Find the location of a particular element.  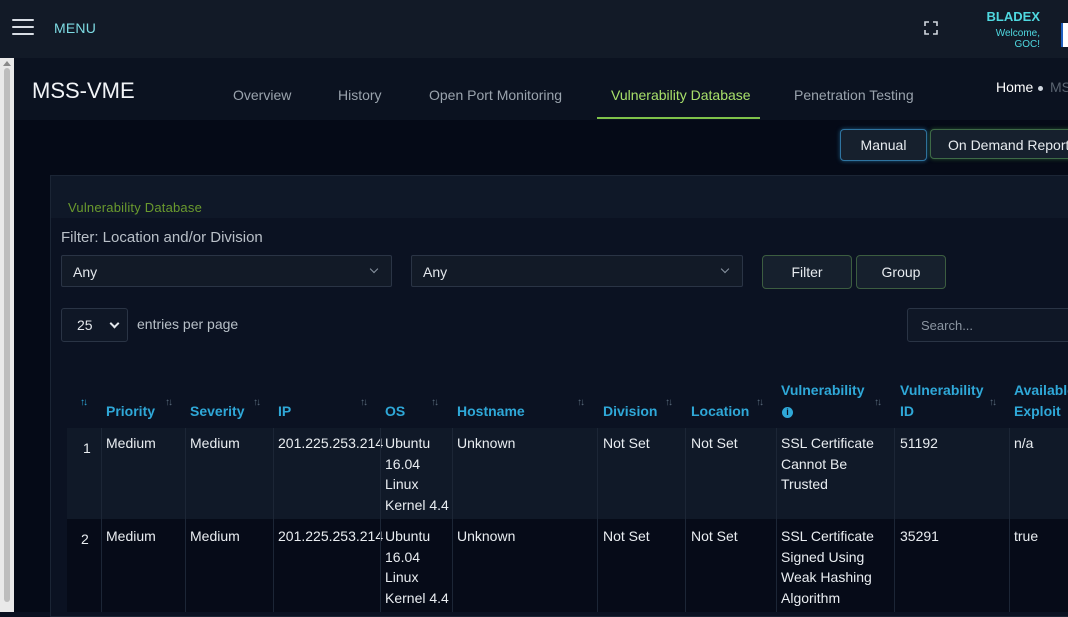

cell-vulnerability-id: 35291 is located at coordinates (919, 536).